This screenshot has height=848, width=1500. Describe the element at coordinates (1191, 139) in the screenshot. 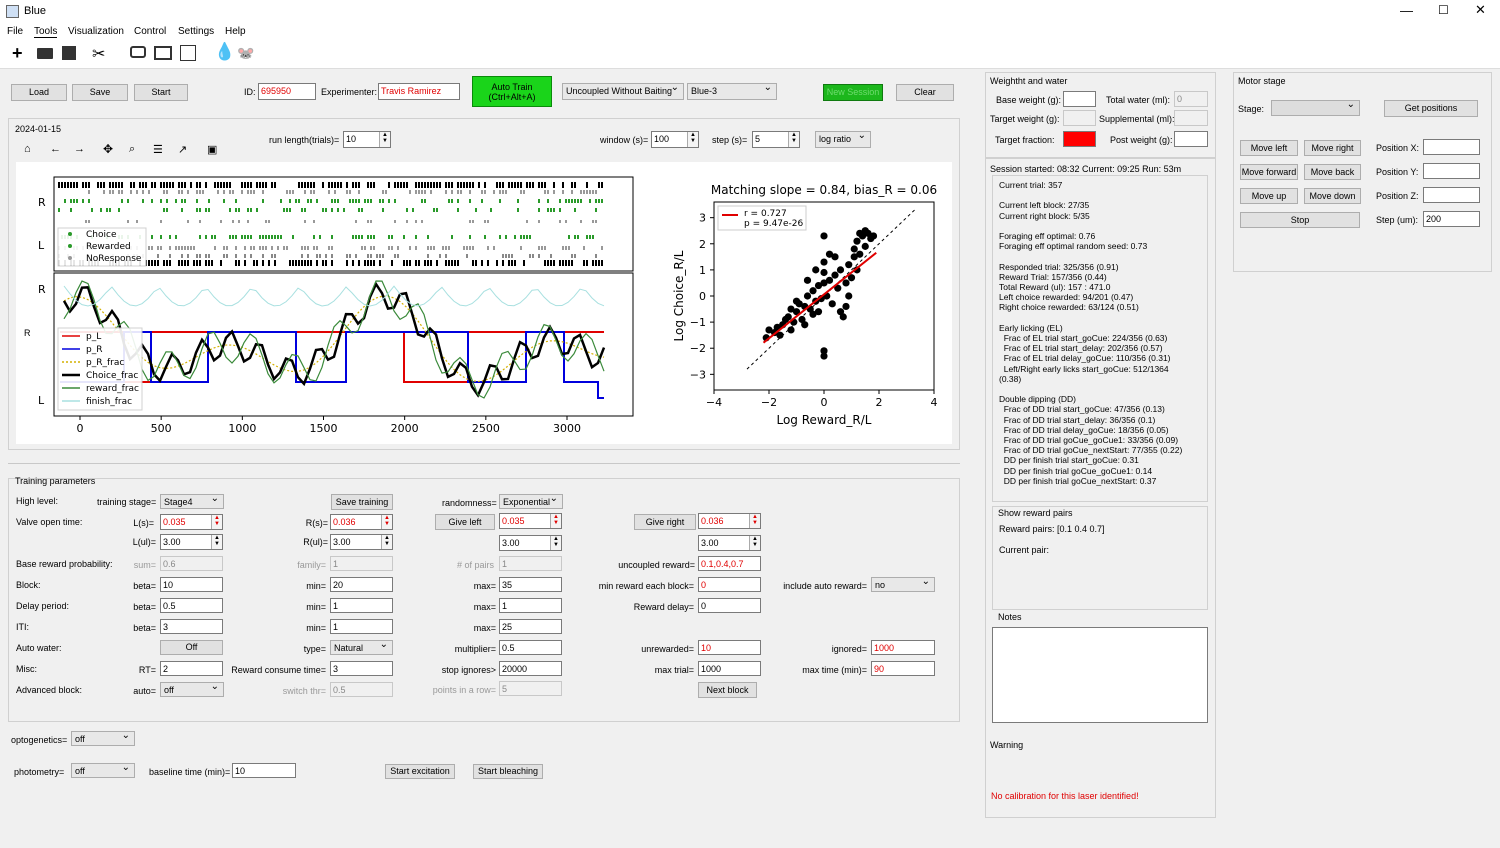

I see `post-weight-input` at that location.